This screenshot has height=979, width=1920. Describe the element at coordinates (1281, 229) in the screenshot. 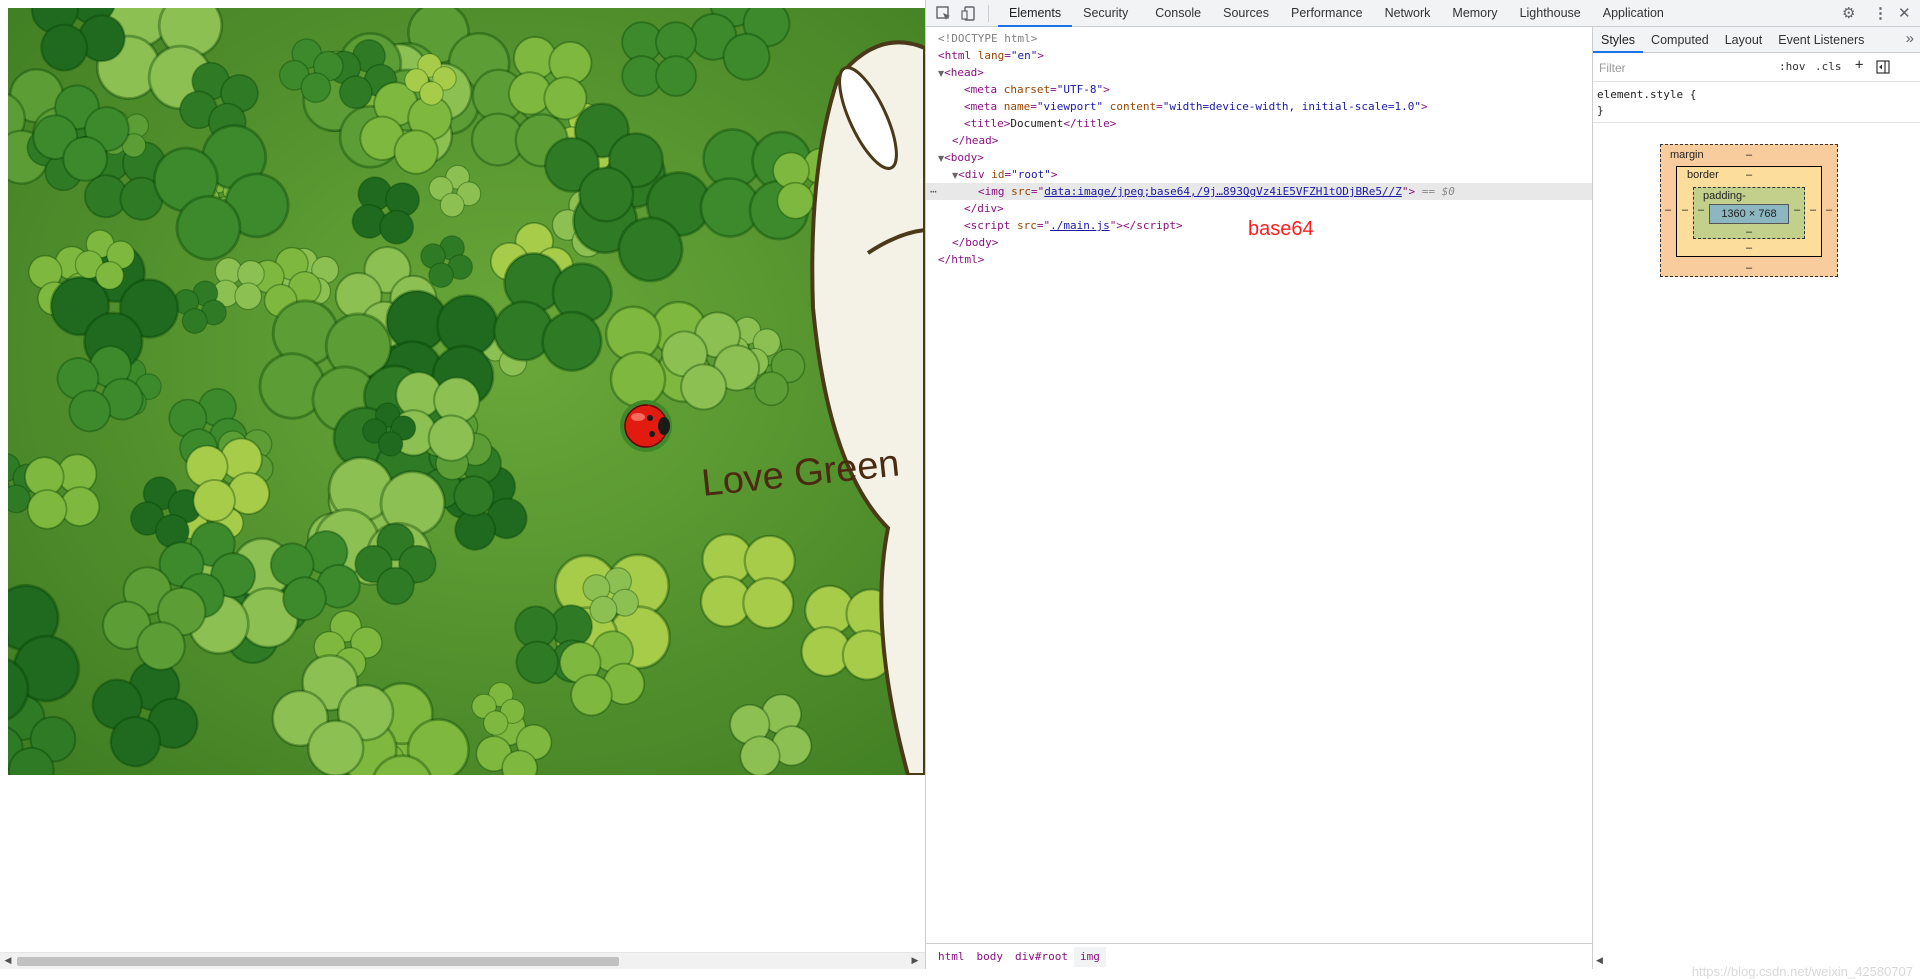

I see `base64-annotation: base64` at that location.